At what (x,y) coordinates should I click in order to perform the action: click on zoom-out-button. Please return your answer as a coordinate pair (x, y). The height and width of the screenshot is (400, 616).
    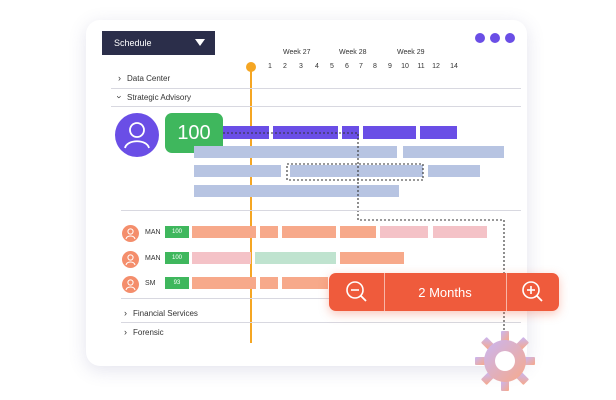
    Looking at the image, I should click on (356, 292).